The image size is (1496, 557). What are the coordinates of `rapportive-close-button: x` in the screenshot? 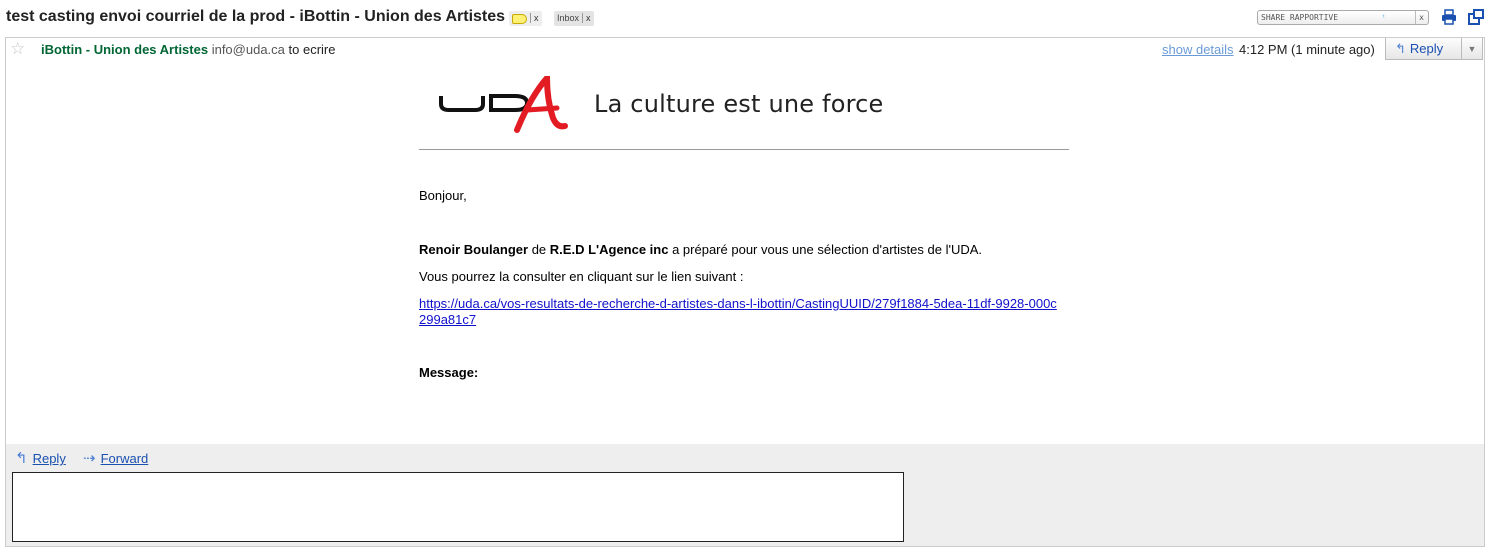 It's located at (1419, 17).